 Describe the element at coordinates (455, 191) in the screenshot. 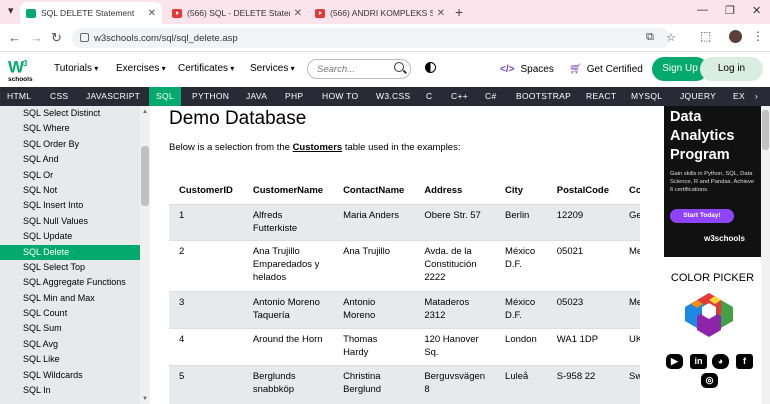

I see `col-header: Address` at that location.